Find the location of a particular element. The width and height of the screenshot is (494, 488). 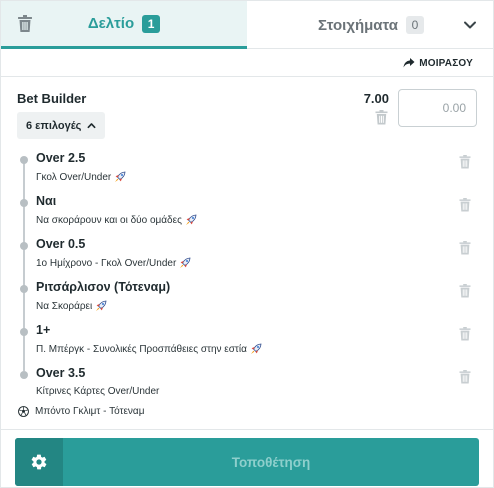

betslip-count-badge: 1 is located at coordinates (151, 23).